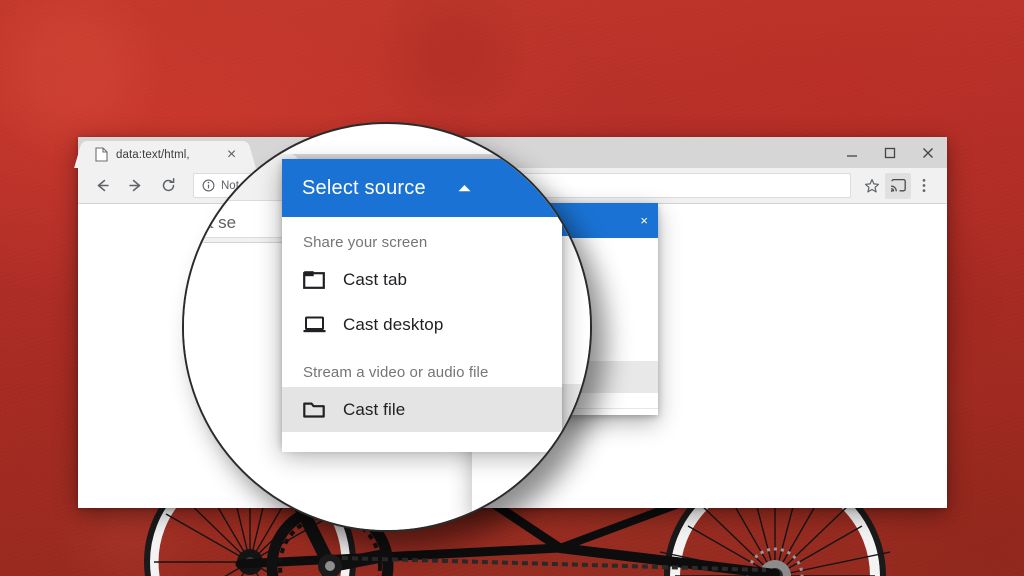 The image size is (1024, 576). What do you see at coordinates (852, 152) in the screenshot?
I see `minimize-button` at bounding box center [852, 152].